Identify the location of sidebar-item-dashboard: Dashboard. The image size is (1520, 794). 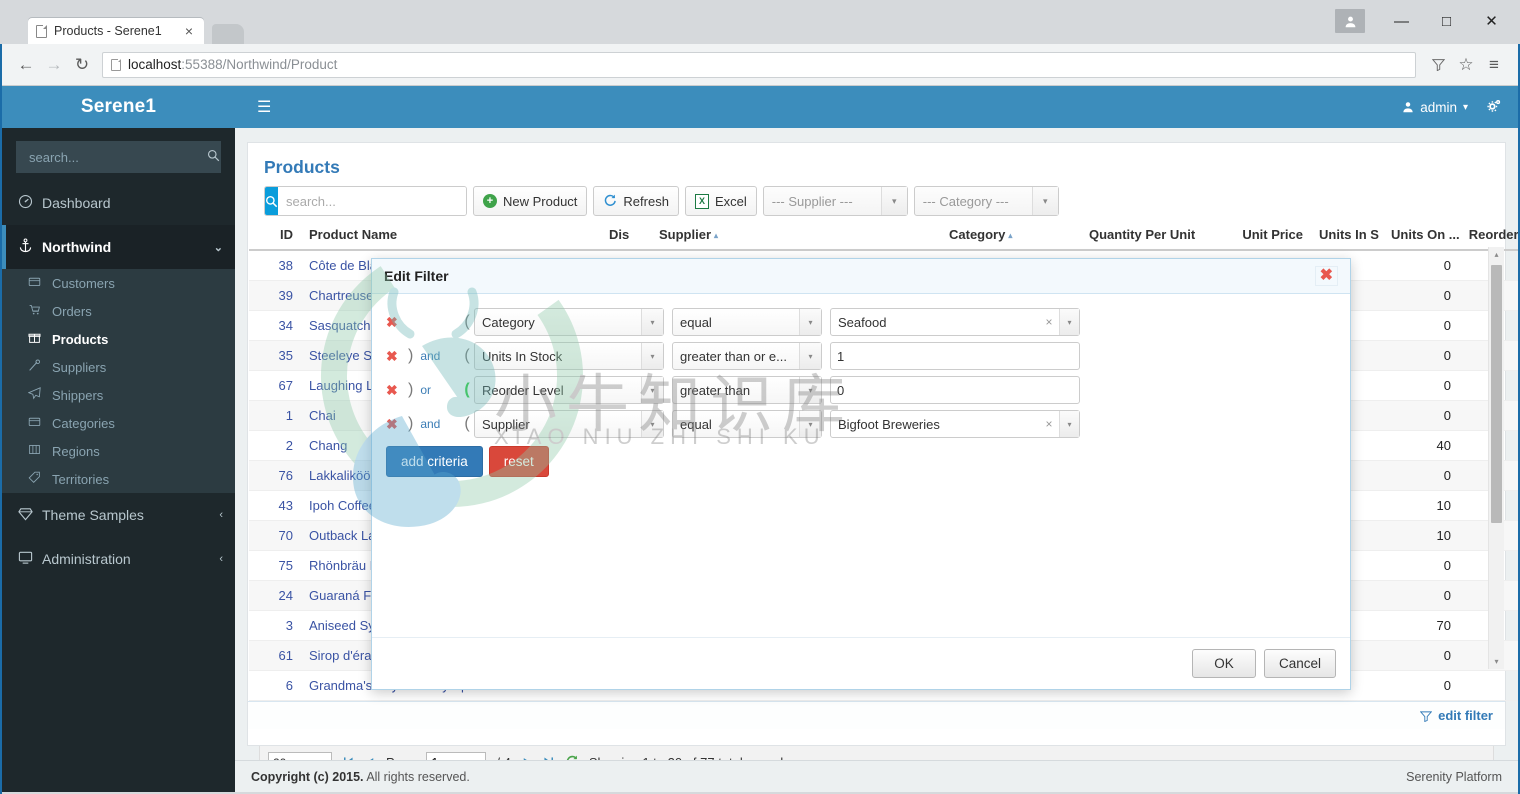
(118, 203).